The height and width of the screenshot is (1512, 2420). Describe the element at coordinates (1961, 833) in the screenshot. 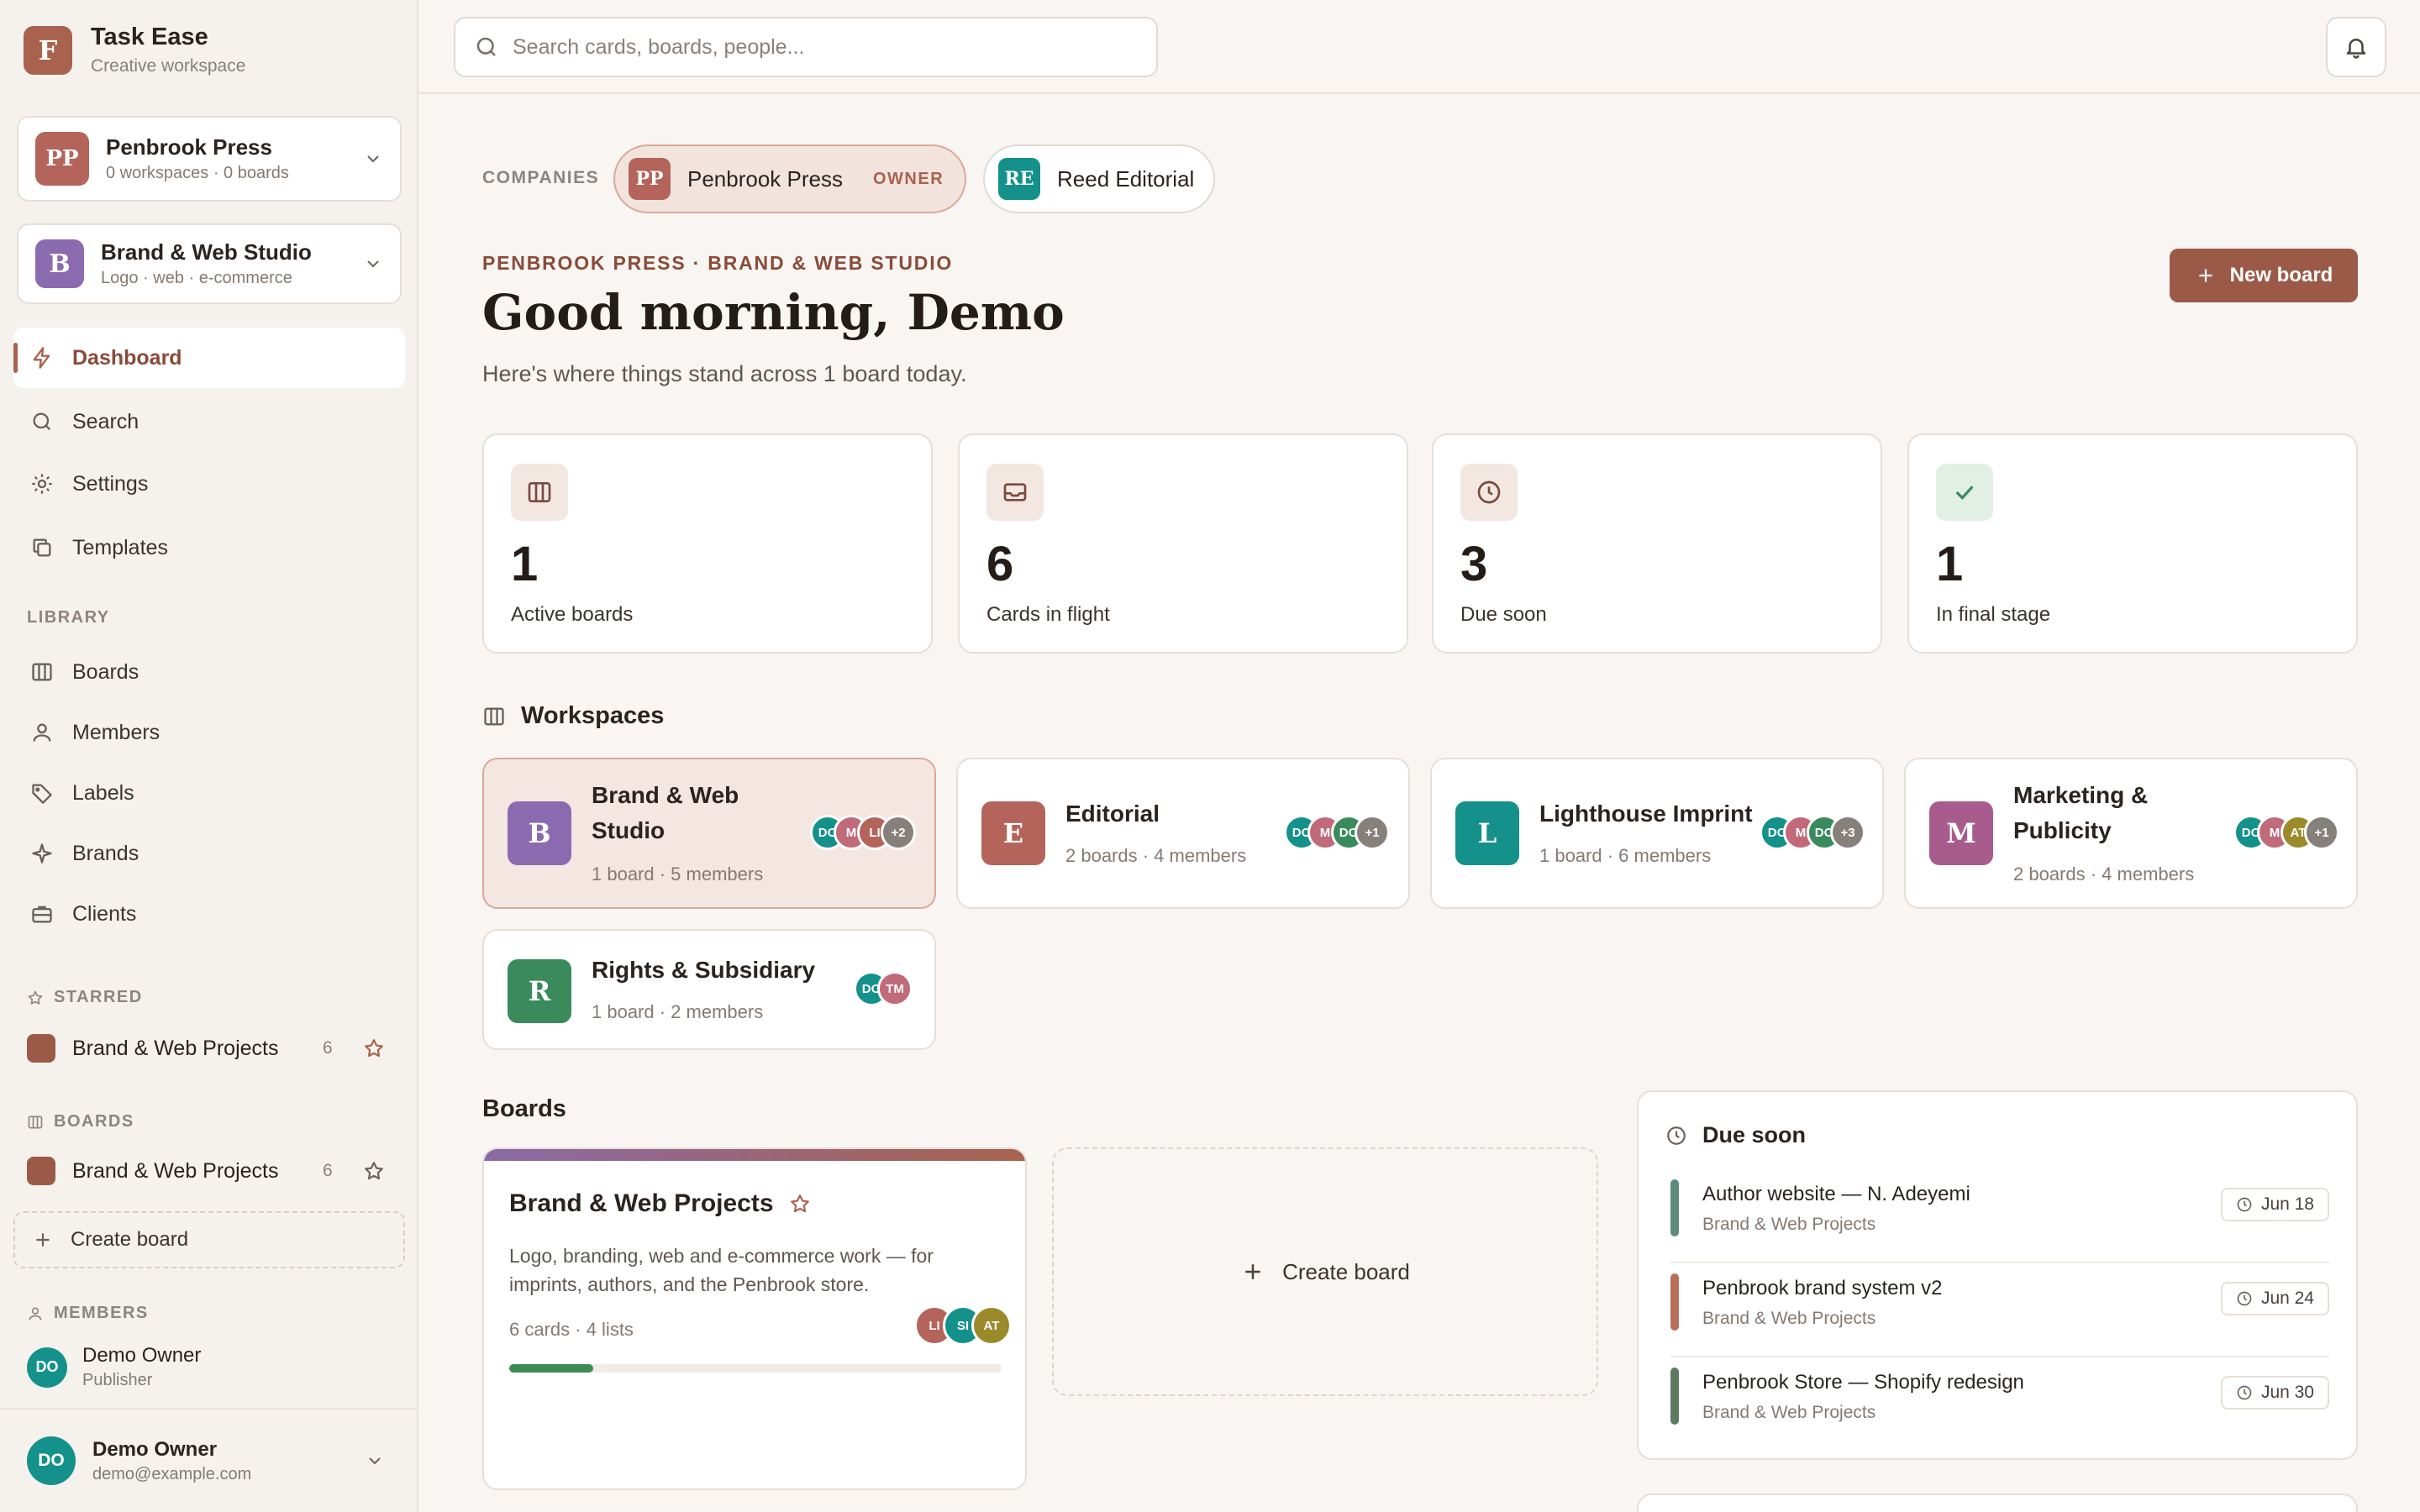

I see `workspace-badge: M` at that location.